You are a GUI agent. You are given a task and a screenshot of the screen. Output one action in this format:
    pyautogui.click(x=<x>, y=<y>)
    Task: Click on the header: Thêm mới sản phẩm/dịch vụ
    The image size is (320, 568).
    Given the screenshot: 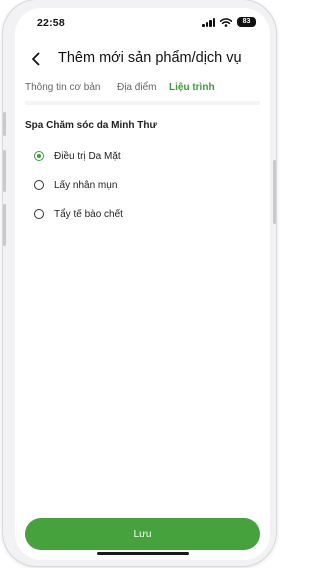 What is the action you would take?
    pyautogui.click(x=142, y=59)
    